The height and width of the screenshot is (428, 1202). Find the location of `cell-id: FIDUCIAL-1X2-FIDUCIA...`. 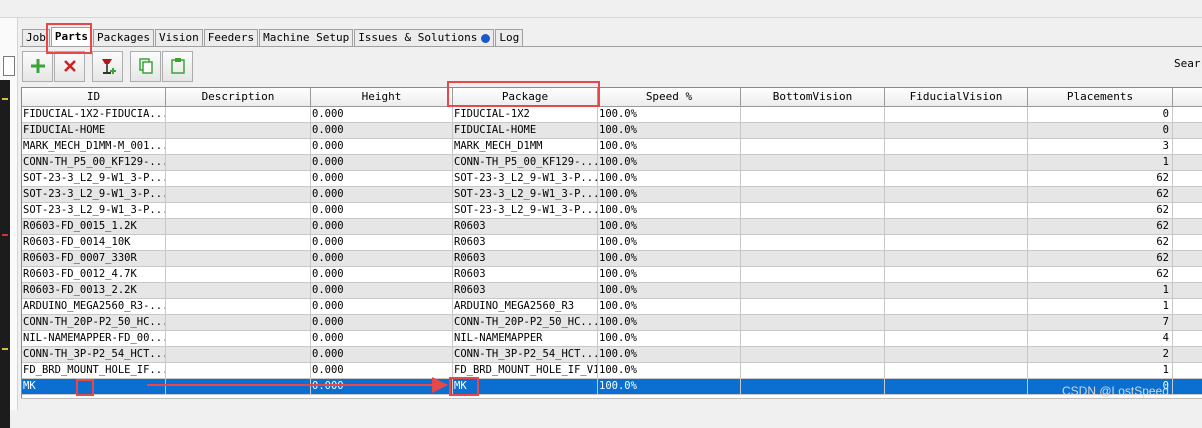

cell-id: FIDUCIAL-1X2-FIDUCIA... is located at coordinates (94, 115).